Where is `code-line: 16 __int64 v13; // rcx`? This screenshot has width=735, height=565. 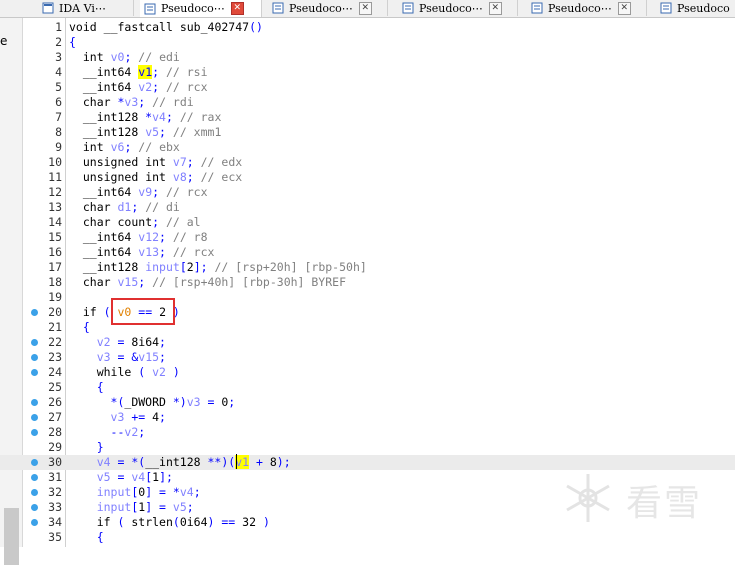 code-line: 16 __int64 v13; // rcx is located at coordinates (367, 252).